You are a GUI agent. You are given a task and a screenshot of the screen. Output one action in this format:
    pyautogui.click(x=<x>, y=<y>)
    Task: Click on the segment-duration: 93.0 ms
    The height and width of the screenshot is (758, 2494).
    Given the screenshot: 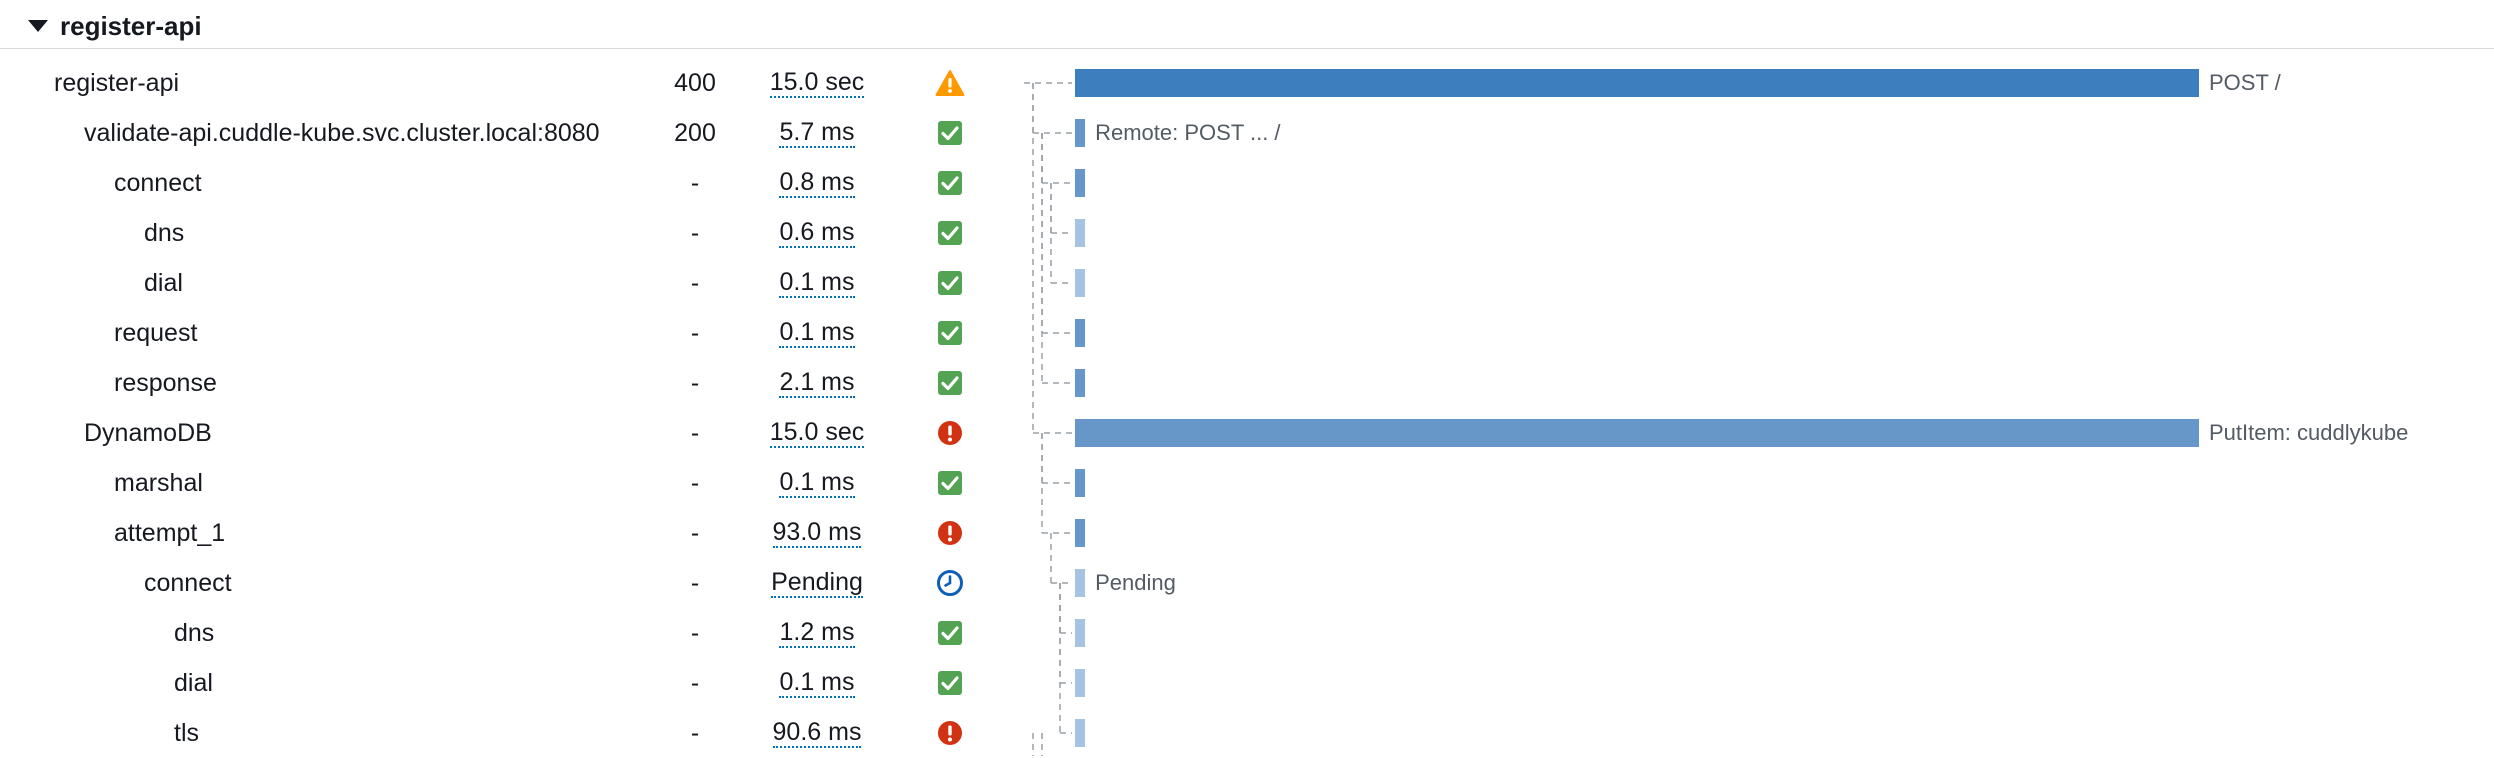 What is the action you would take?
    pyautogui.click(x=817, y=533)
    